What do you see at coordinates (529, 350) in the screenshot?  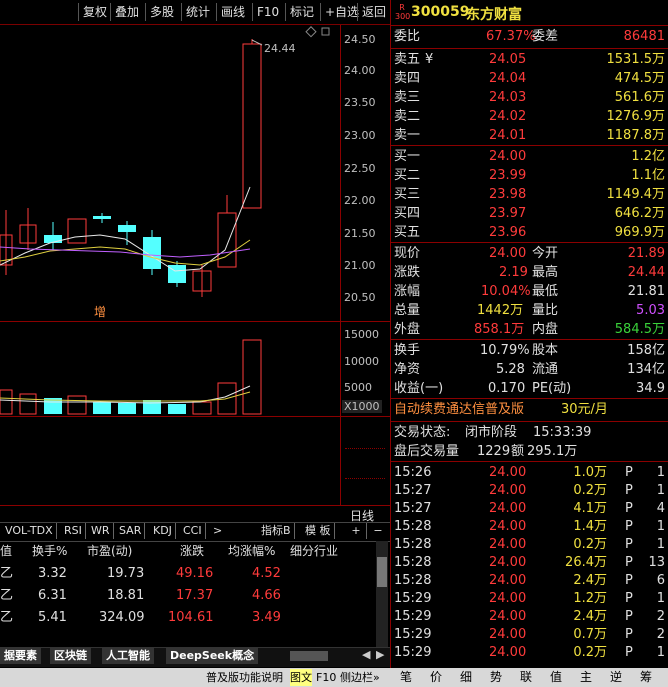 I see `finance-row: 换手 10.79% 股本 158亿` at bounding box center [529, 350].